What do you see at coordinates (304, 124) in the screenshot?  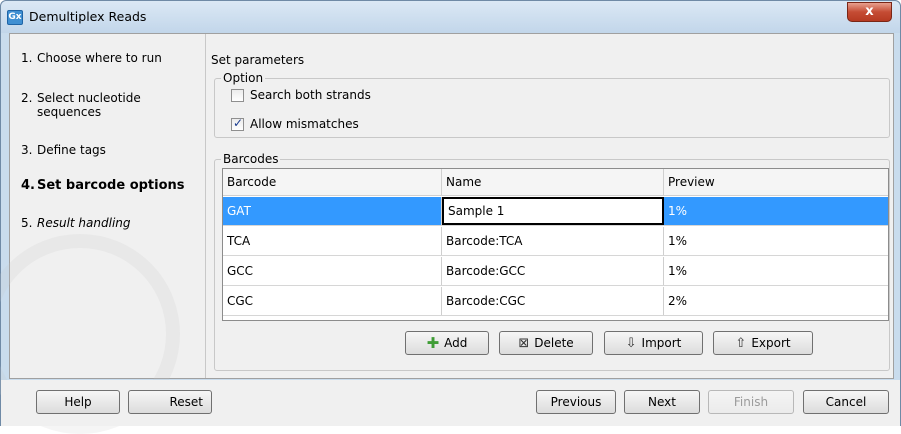 I see `allow-mismatches-label: Allow mismatches` at bounding box center [304, 124].